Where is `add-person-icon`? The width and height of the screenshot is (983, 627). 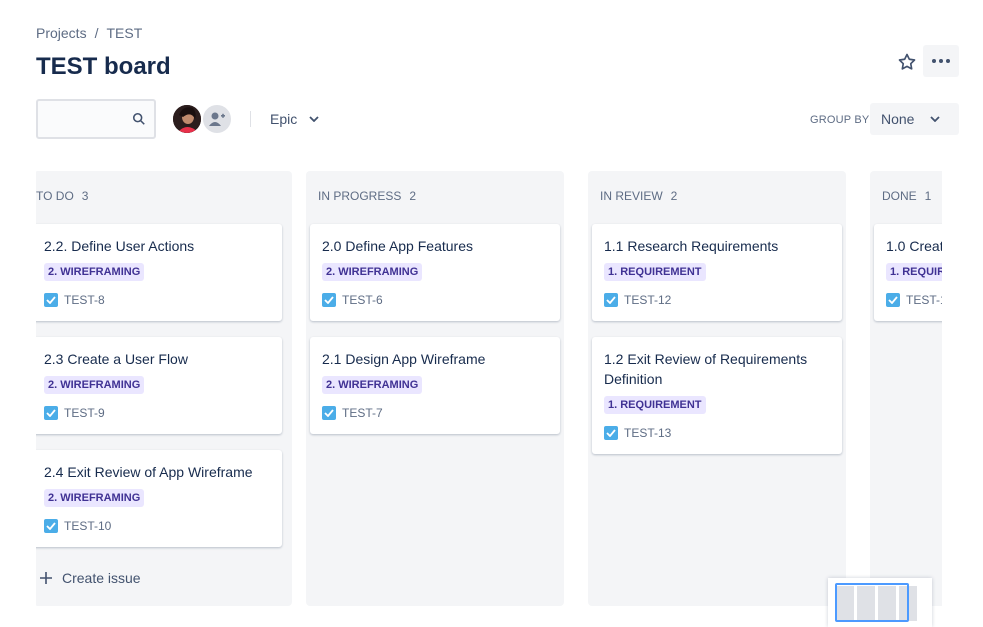
add-person-icon is located at coordinates (217, 119).